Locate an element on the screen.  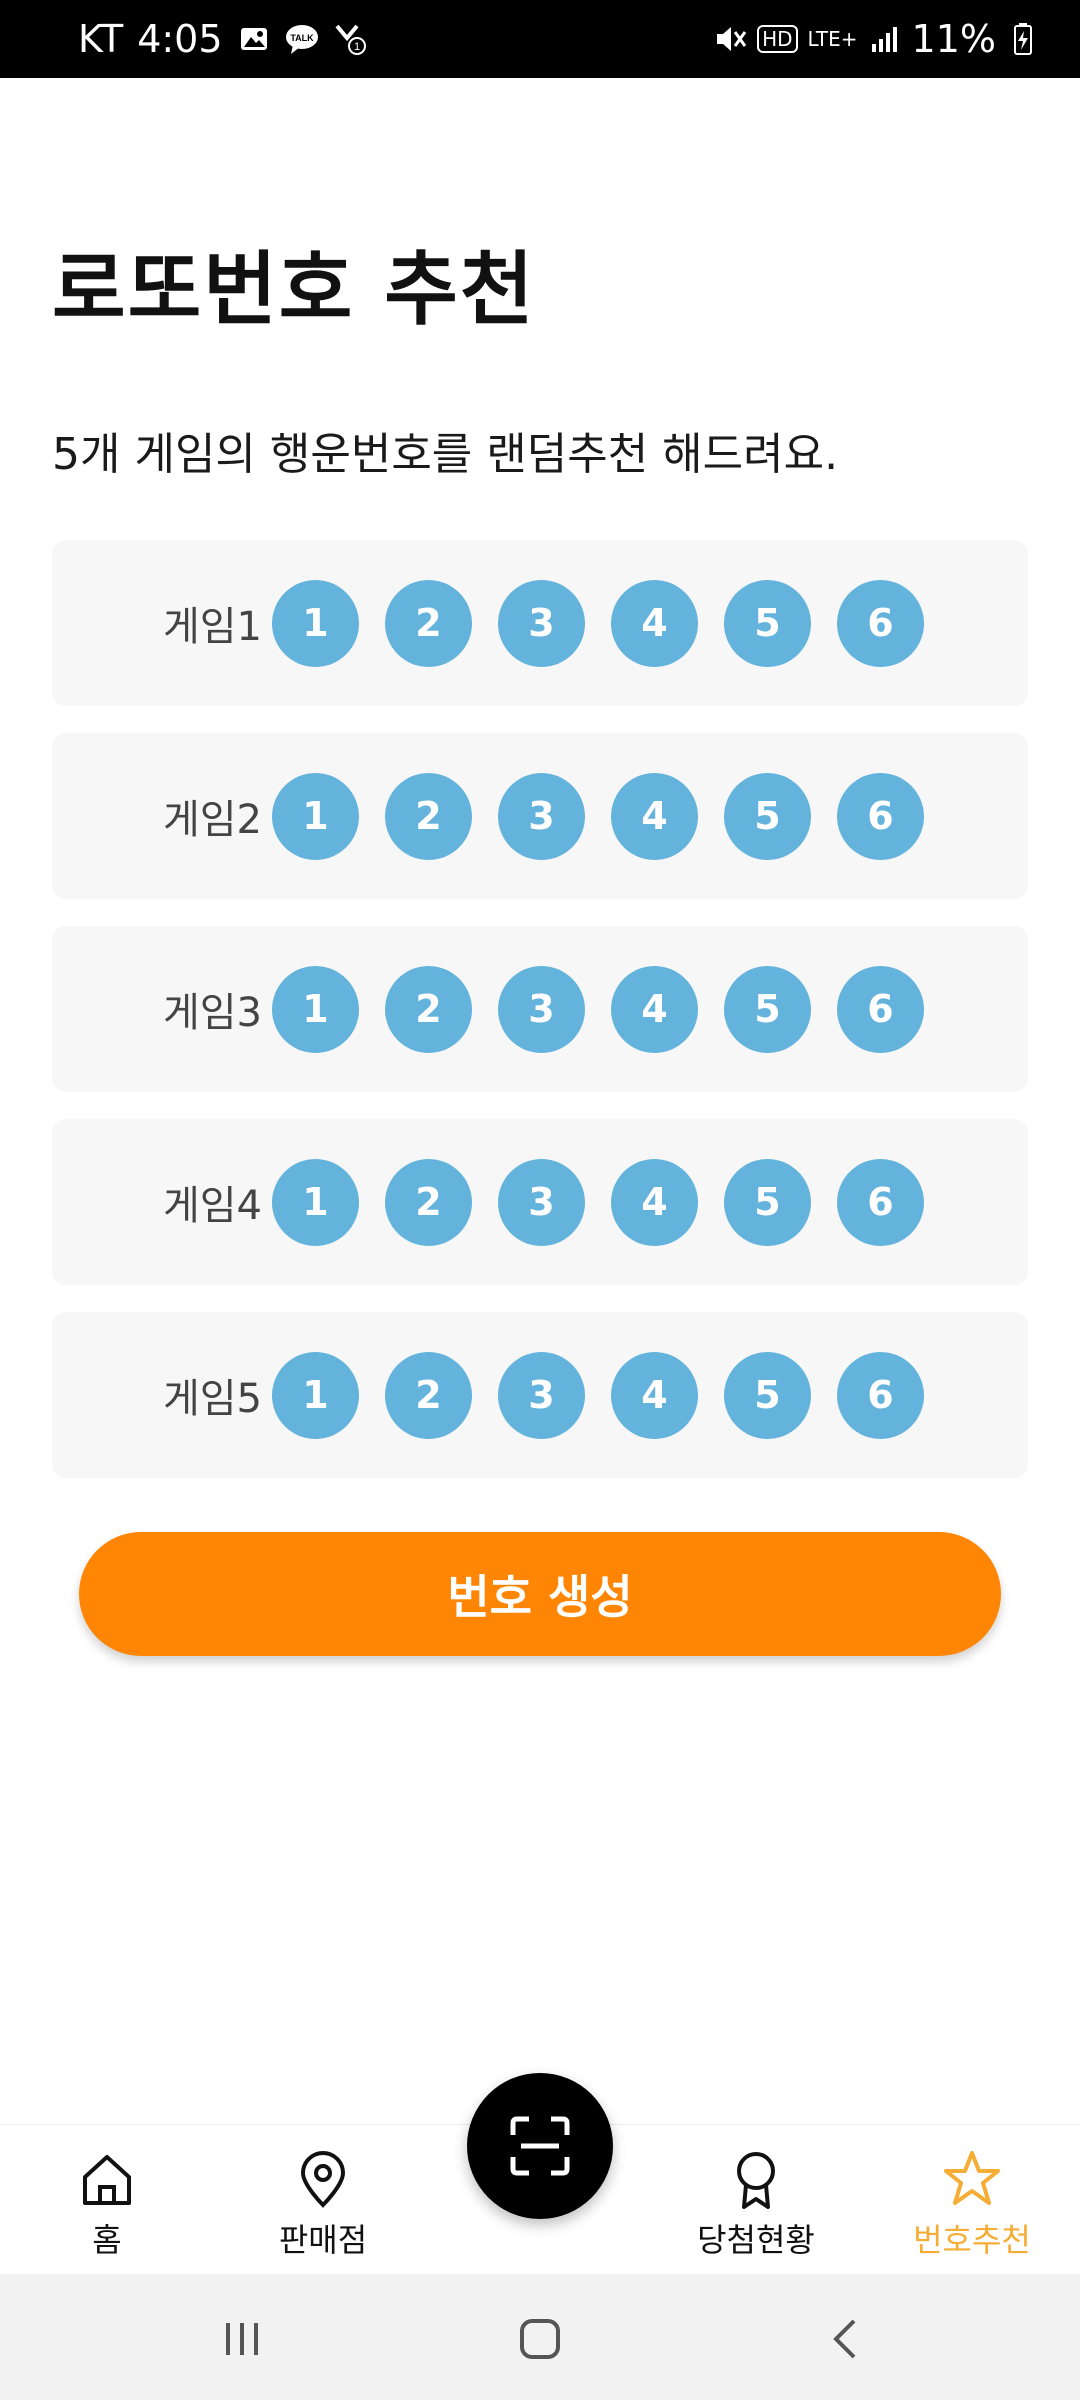
battery-percent: 11% is located at coordinates (953, 39).